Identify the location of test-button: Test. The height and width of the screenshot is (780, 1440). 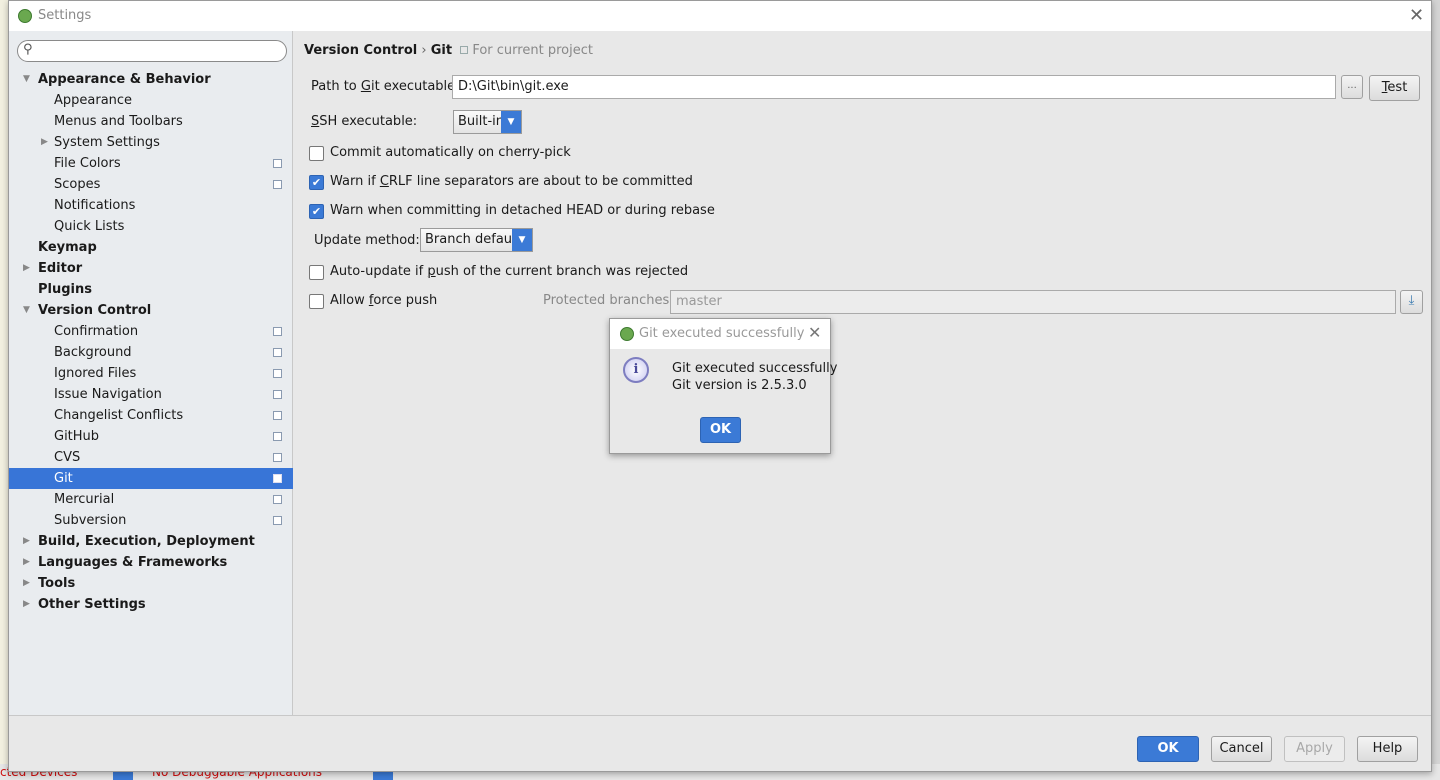
(1394, 88).